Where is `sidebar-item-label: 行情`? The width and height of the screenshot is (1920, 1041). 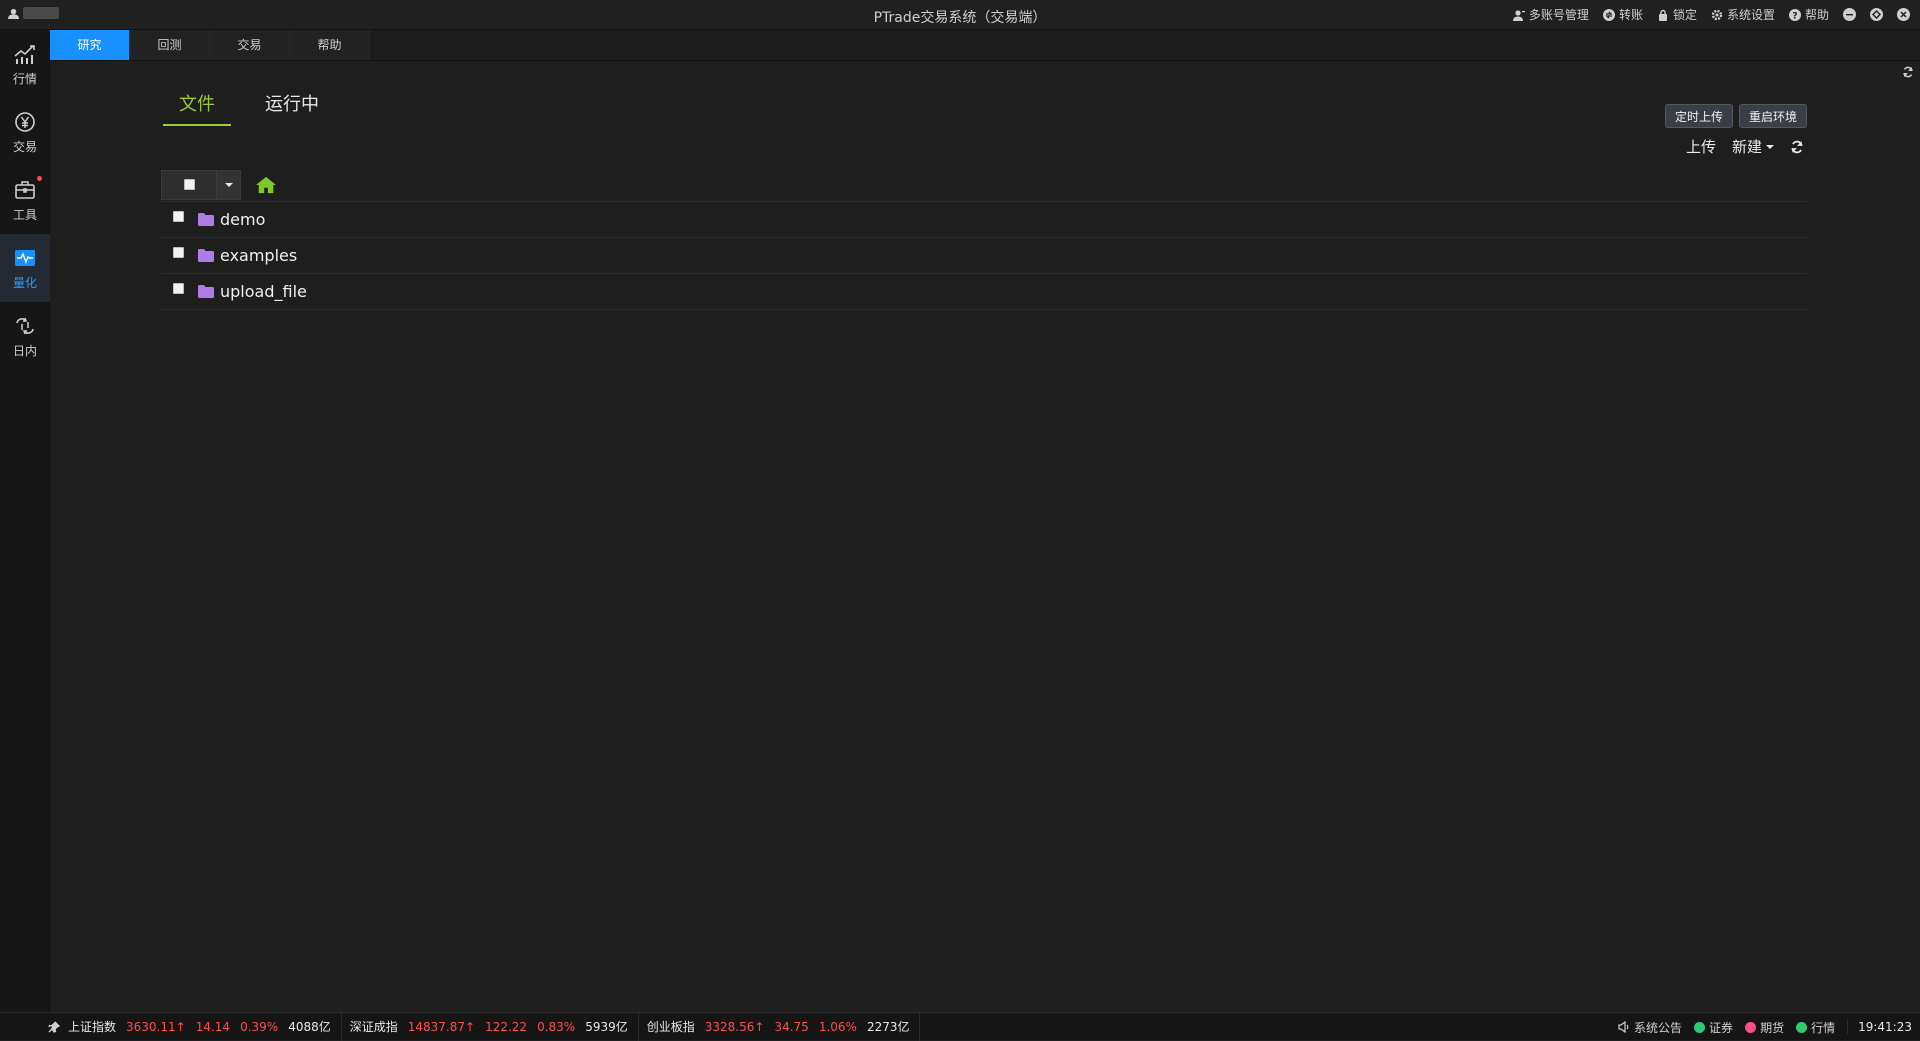
sidebar-item-label: 行情 is located at coordinates (24, 78).